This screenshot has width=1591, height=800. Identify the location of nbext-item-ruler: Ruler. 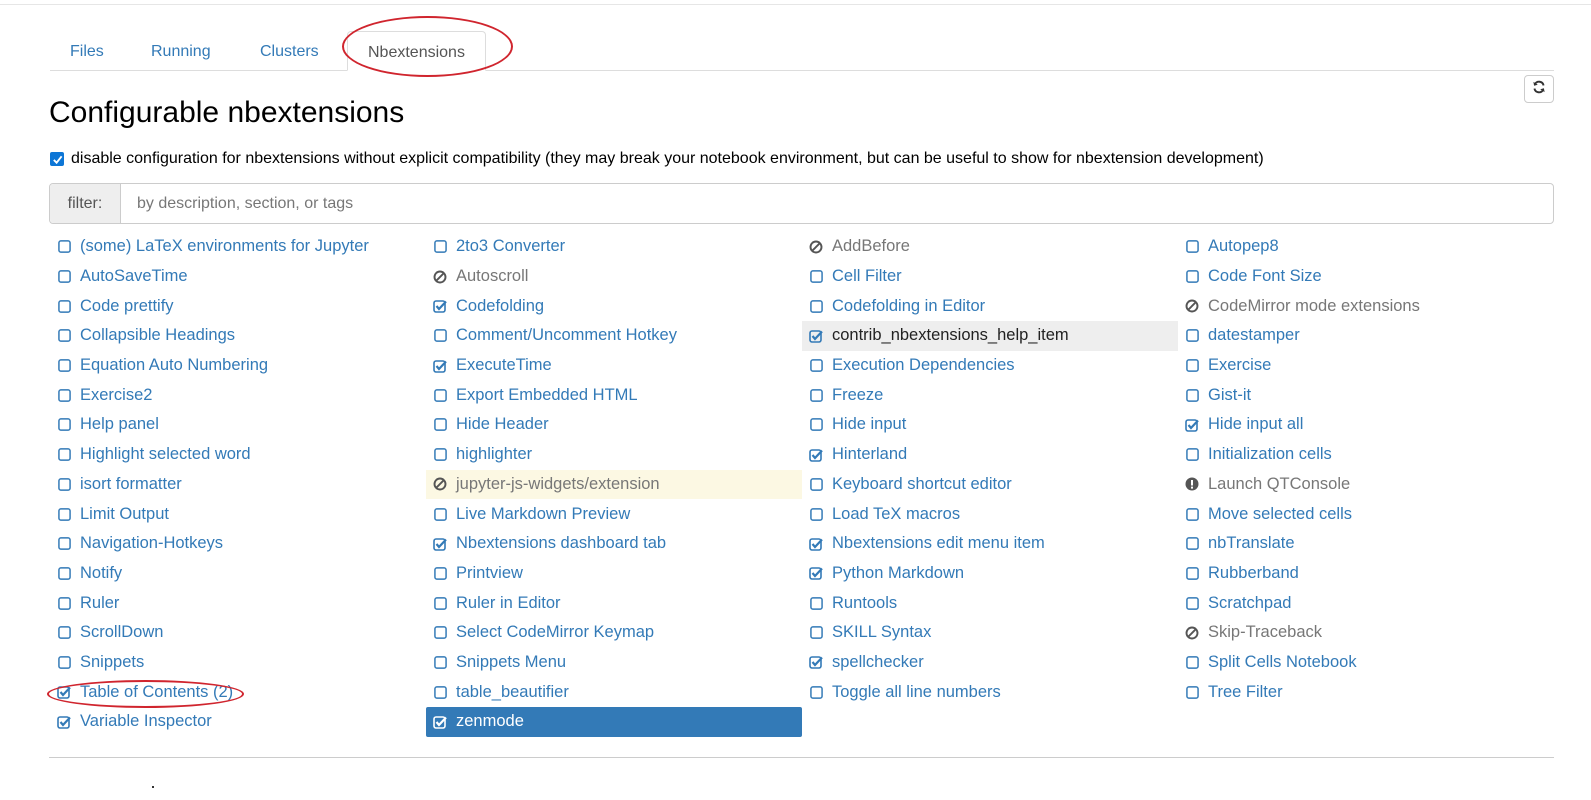
(238, 603).